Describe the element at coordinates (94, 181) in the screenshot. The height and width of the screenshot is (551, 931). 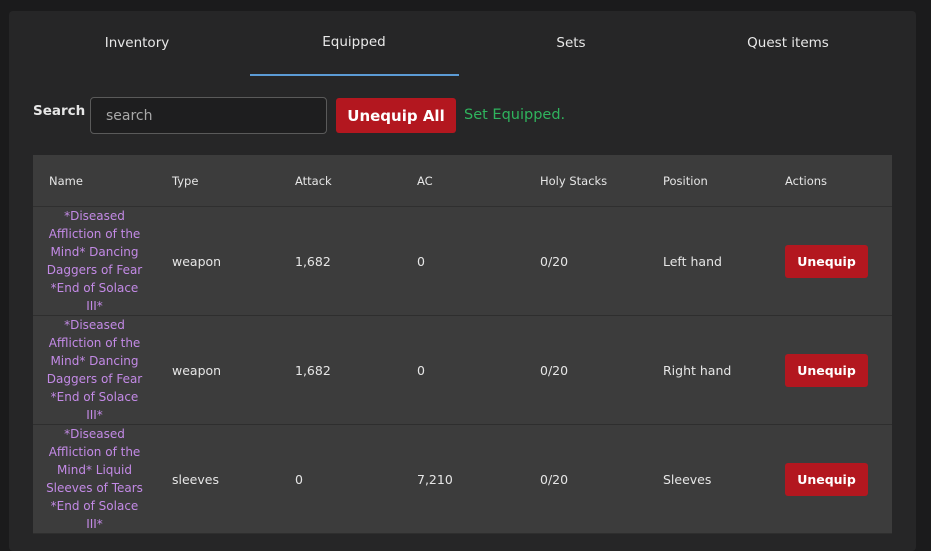
I see `column-header-name: Name` at that location.